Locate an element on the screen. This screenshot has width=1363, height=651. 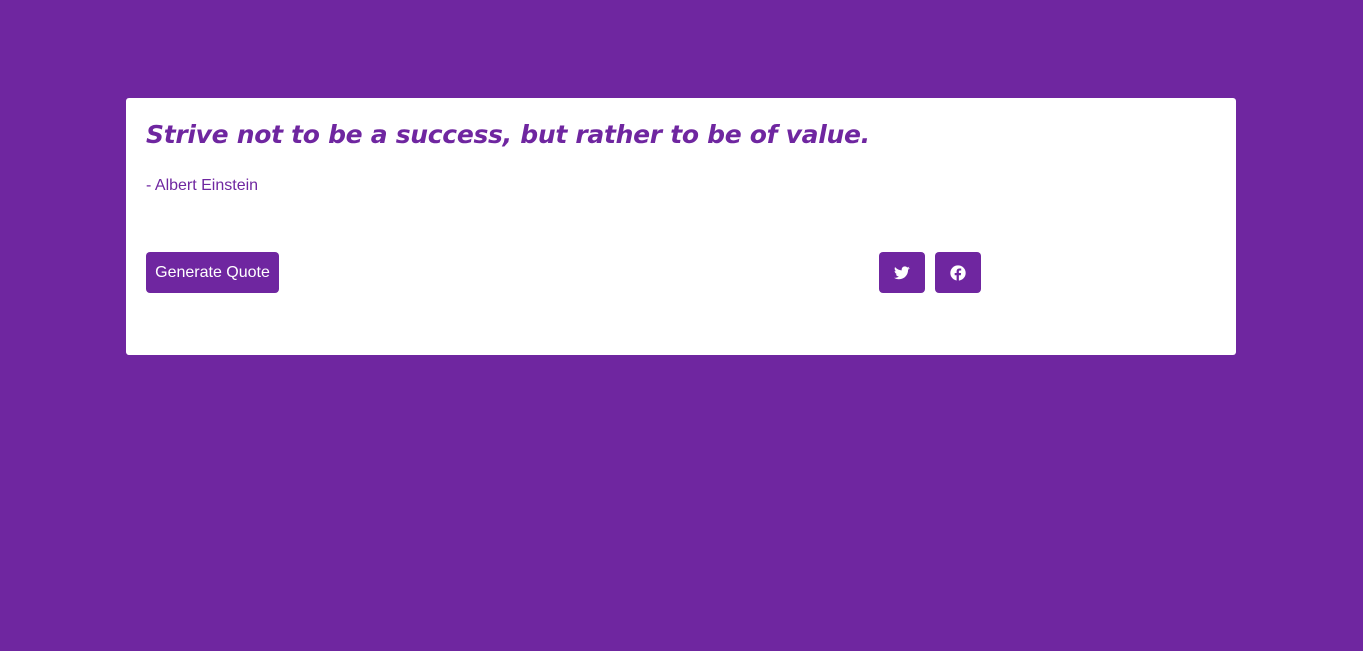
facebook-share-button is located at coordinates (958, 272).